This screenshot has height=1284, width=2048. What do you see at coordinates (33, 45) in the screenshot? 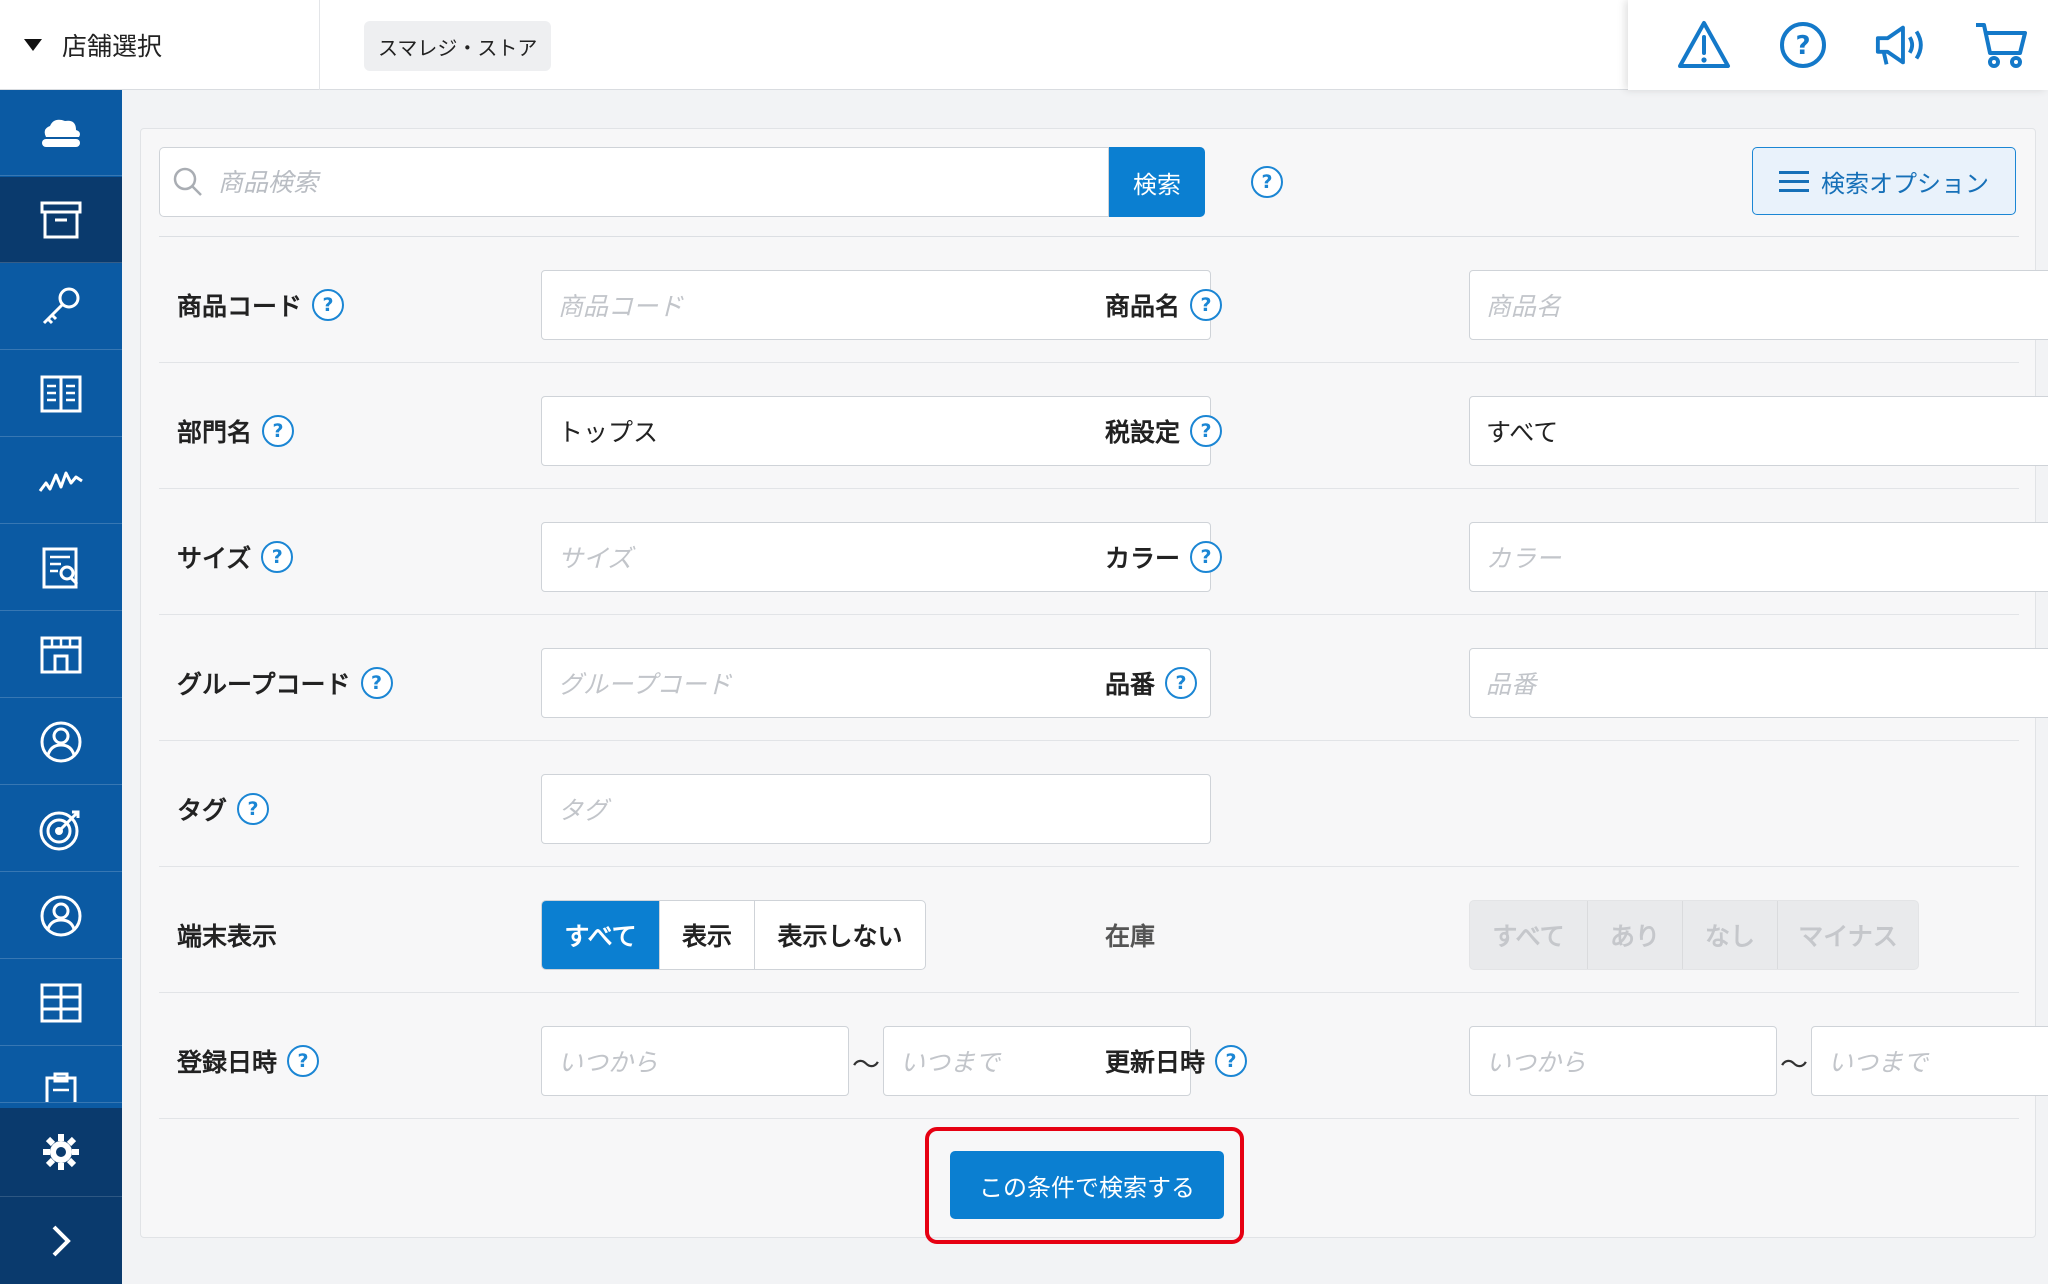
I see `caret-down-icon` at bounding box center [33, 45].